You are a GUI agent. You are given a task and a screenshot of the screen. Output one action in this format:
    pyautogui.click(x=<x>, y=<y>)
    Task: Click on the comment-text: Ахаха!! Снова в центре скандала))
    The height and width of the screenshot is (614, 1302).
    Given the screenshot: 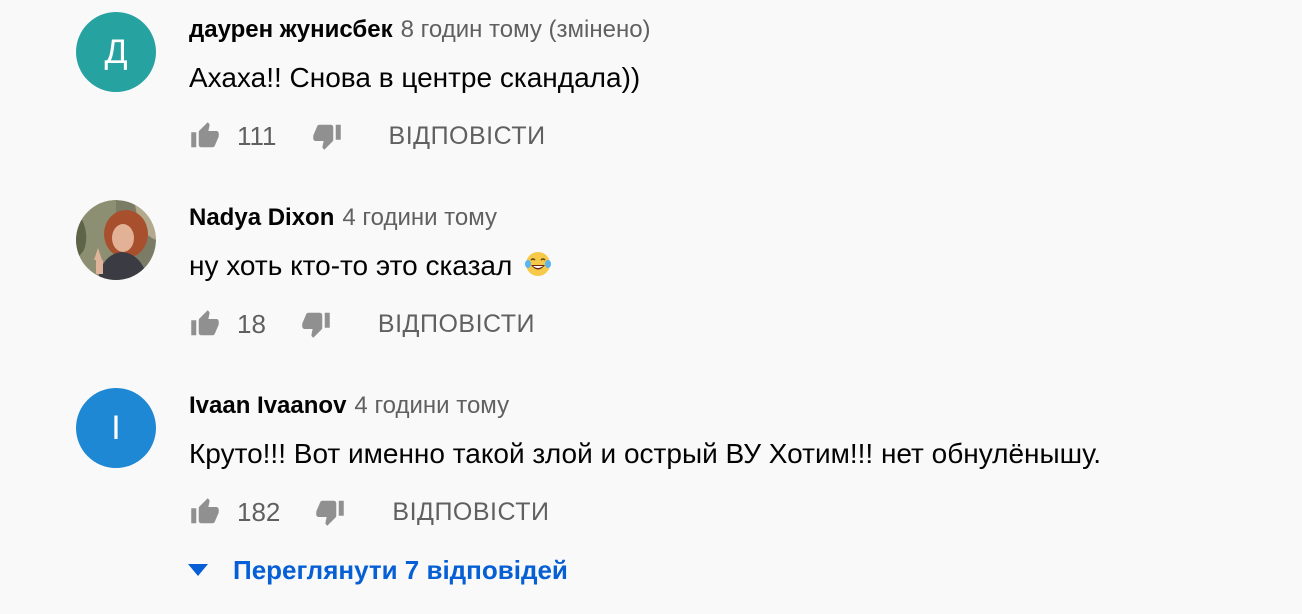 What is the action you would take?
    pyautogui.click(x=415, y=77)
    